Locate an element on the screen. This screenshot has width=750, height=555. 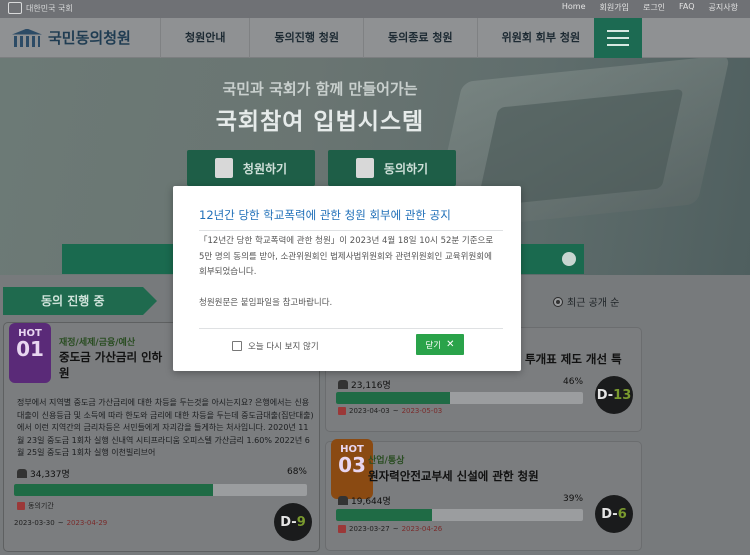
main-nav: 국민동의청원 청원안내 동의진행 청원 동의종료 청원 위원회 회부 청원 is located at coordinates (375, 38).